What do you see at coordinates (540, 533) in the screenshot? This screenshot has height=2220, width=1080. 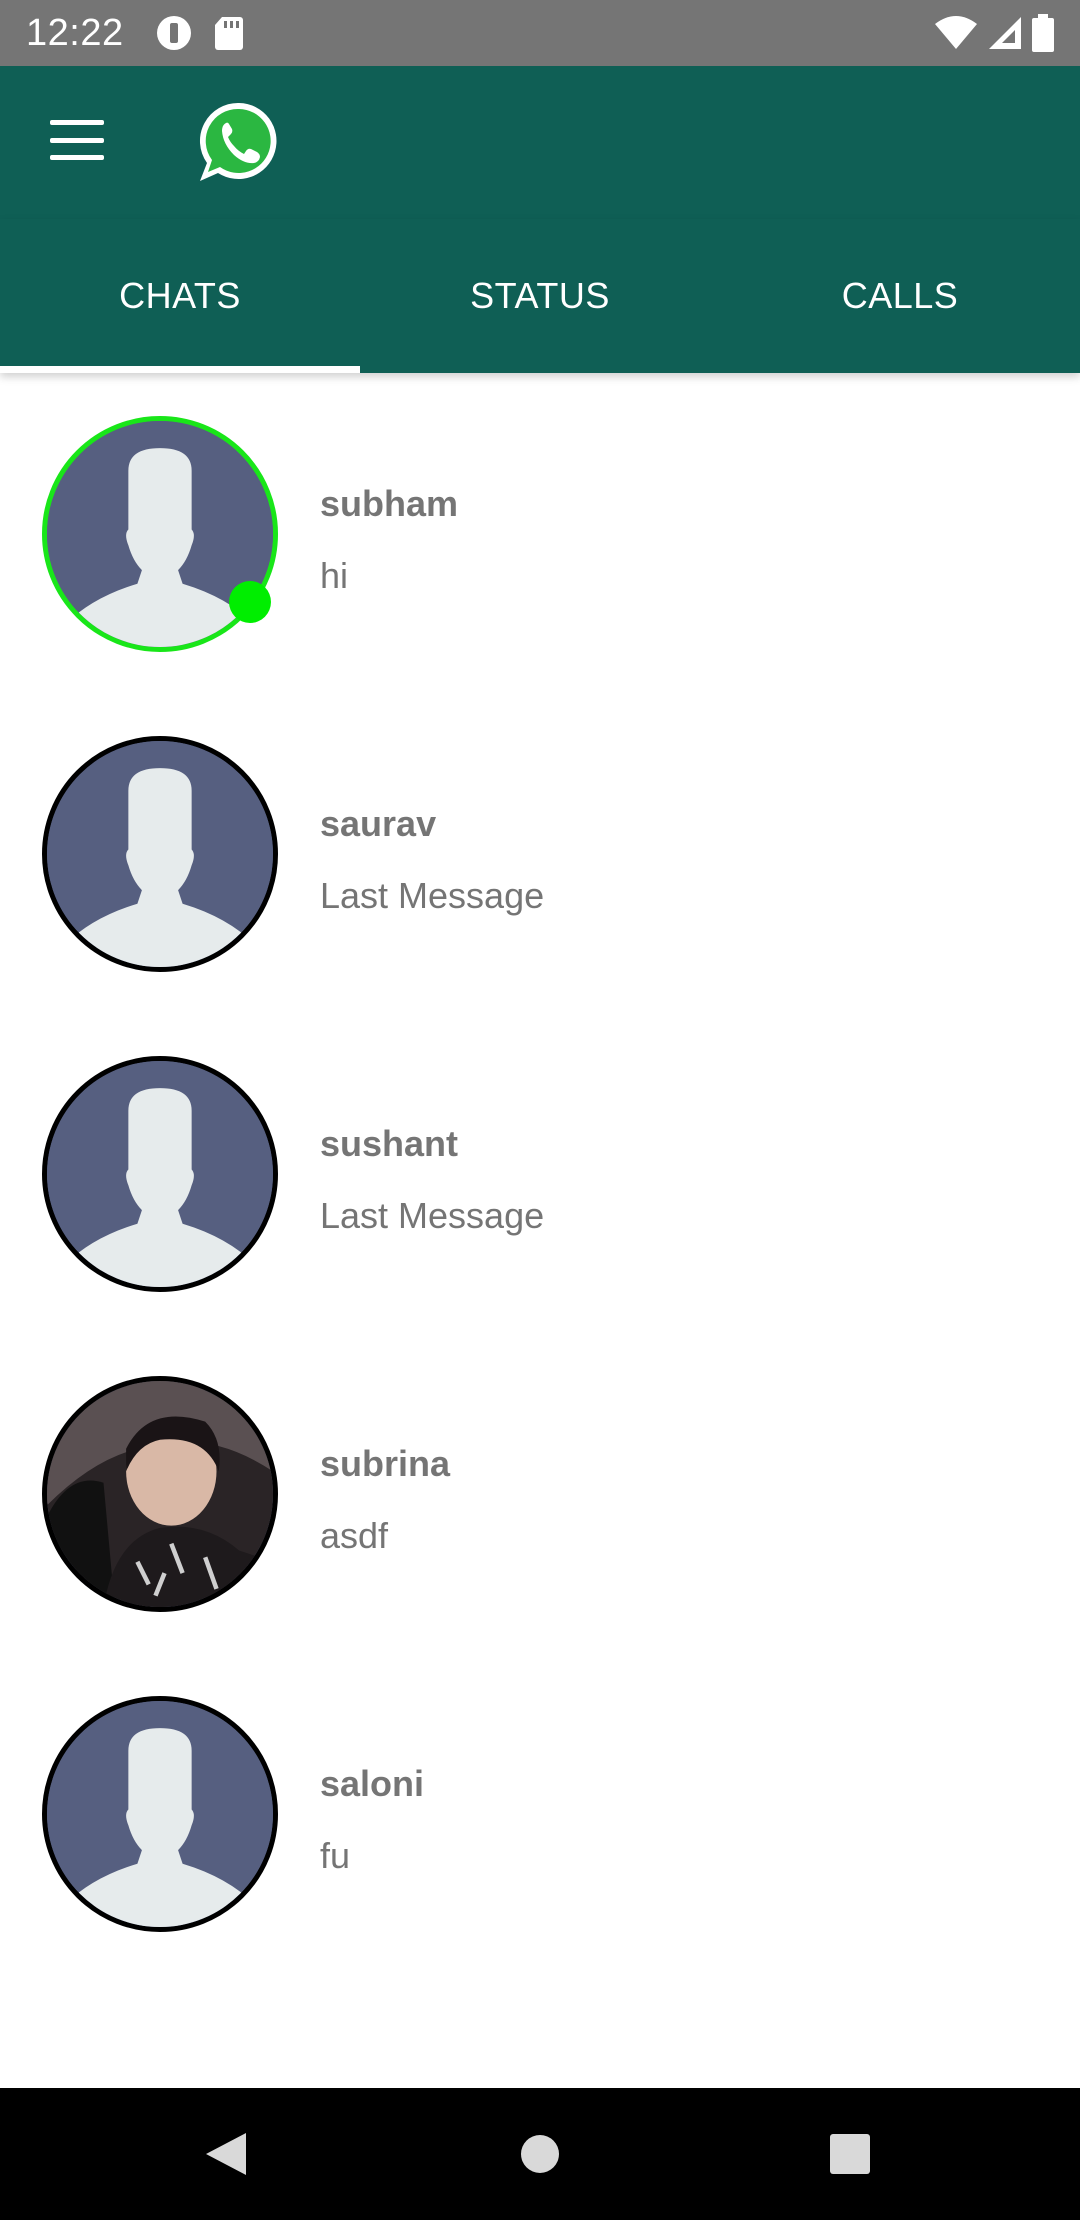 I see `chat-item-subham: subham hi` at bounding box center [540, 533].